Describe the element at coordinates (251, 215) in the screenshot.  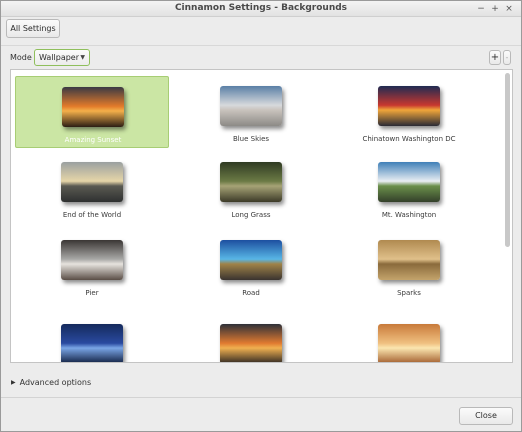
I see `wallpaper-caption: Long Grass` at that location.